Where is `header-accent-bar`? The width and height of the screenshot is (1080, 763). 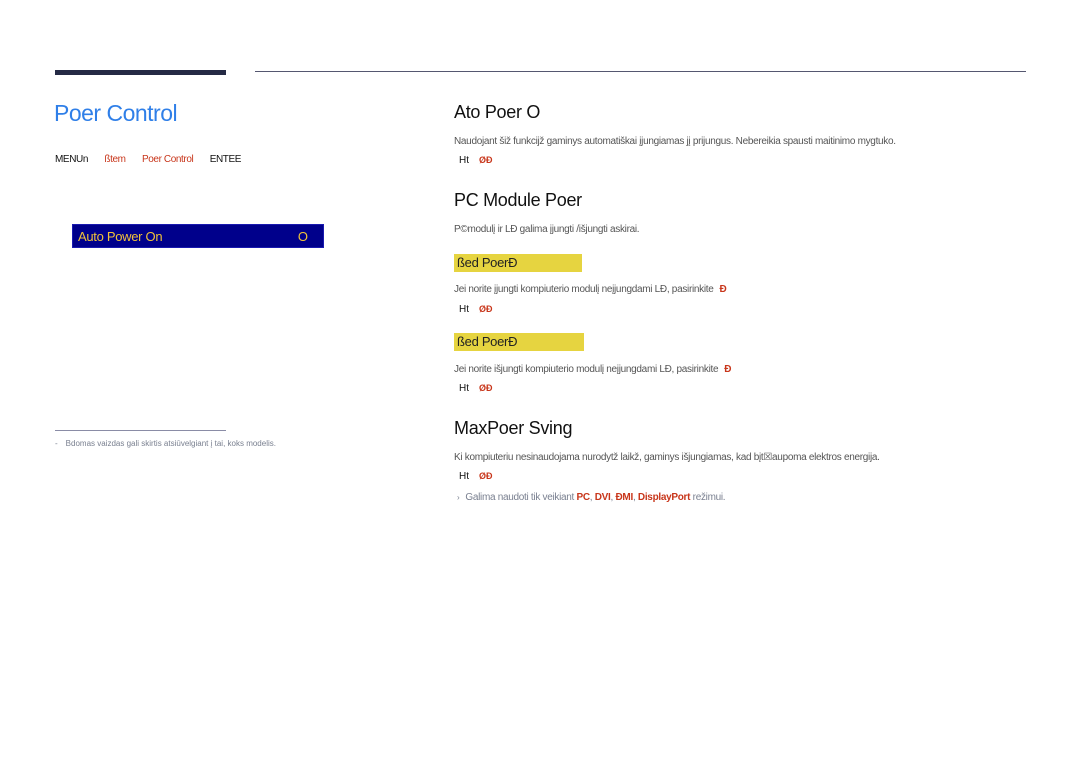
header-accent-bar is located at coordinates (140, 72).